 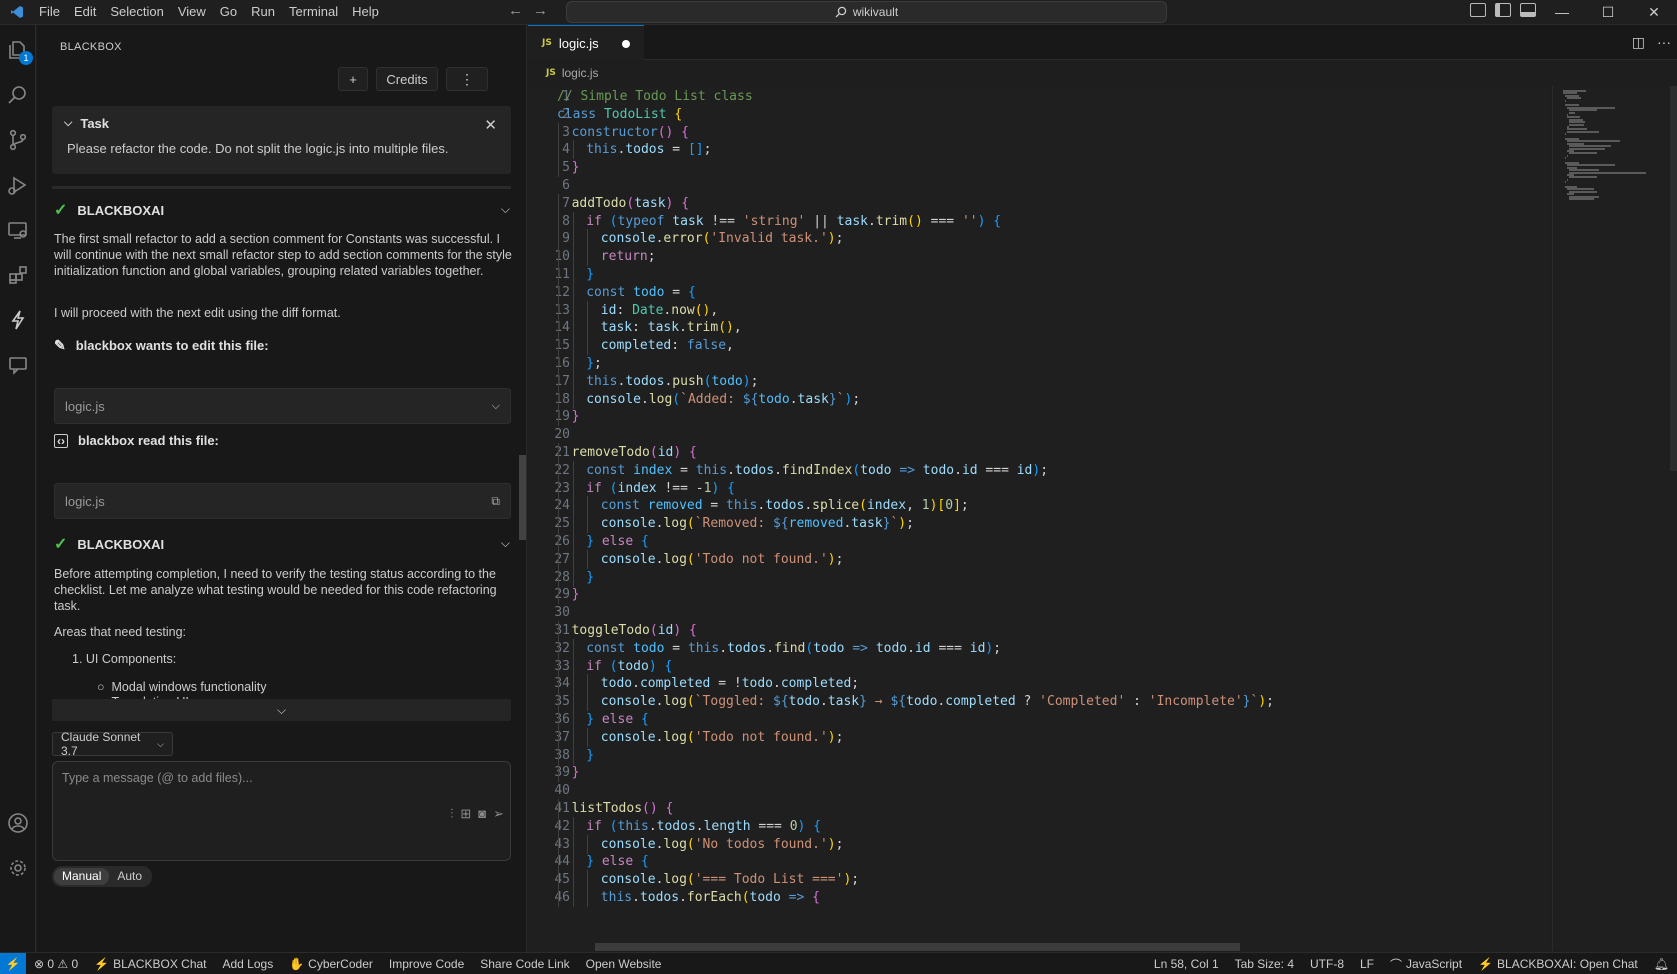 What do you see at coordinates (1661, 964) in the screenshot?
I see `notifications-icon: 🔔︎` at bounding box center [1661, 964].